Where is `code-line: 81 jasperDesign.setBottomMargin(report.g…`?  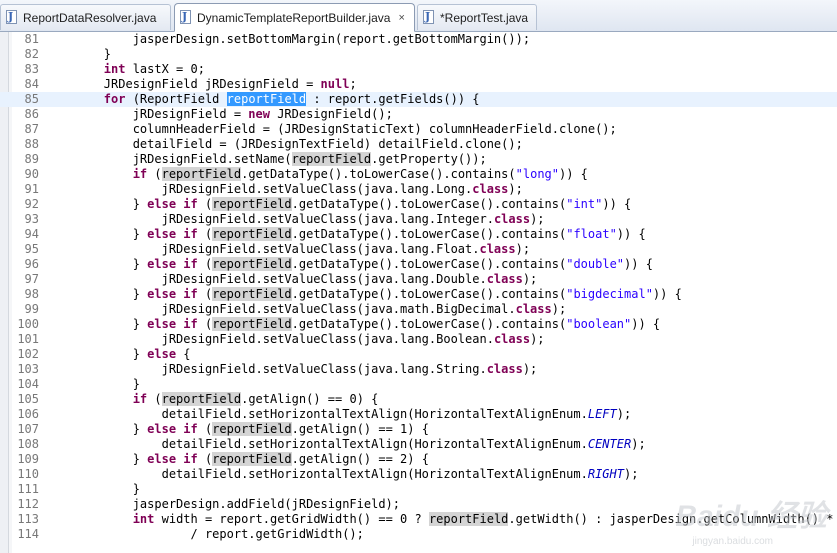
code-line: 81 jasperDesign.setBottomMargin(report.g… is located at coordinates (418, 39).